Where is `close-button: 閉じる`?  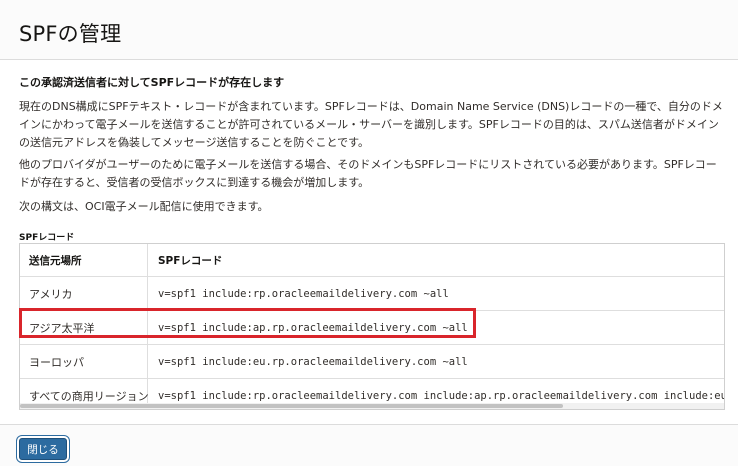 close-button: 閉じる is located at coordinates (43, 449).